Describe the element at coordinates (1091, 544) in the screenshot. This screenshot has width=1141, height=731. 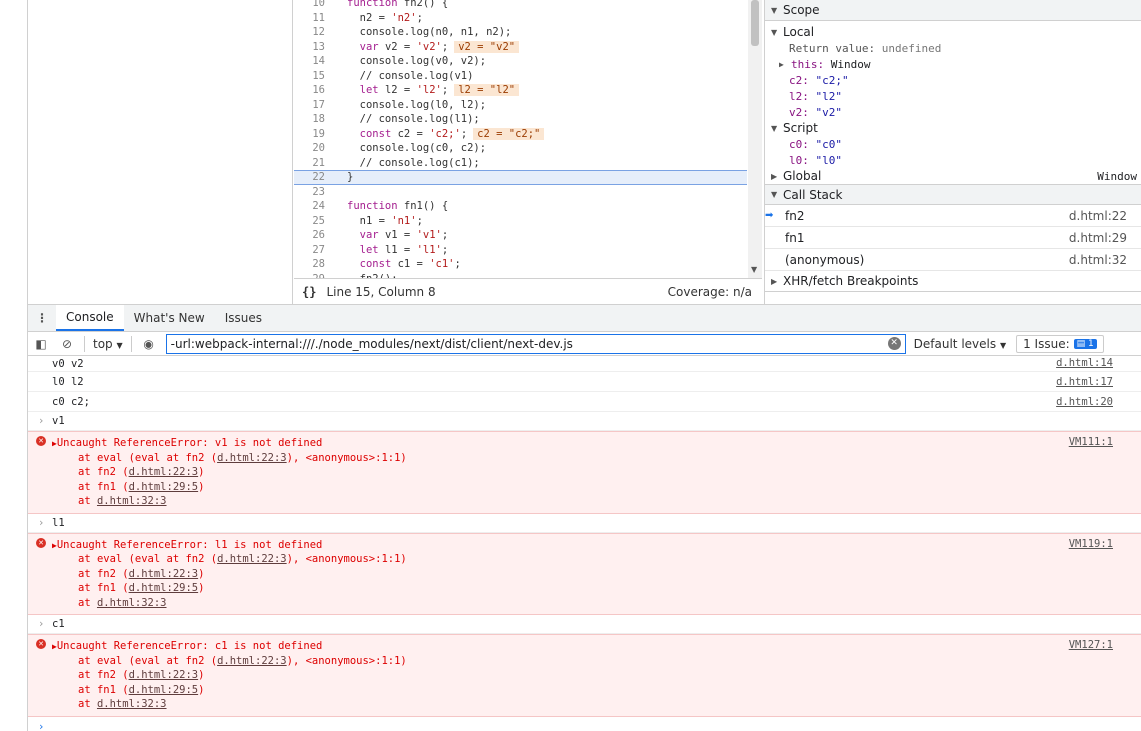
I see `source-link: VM119:1` at that location.